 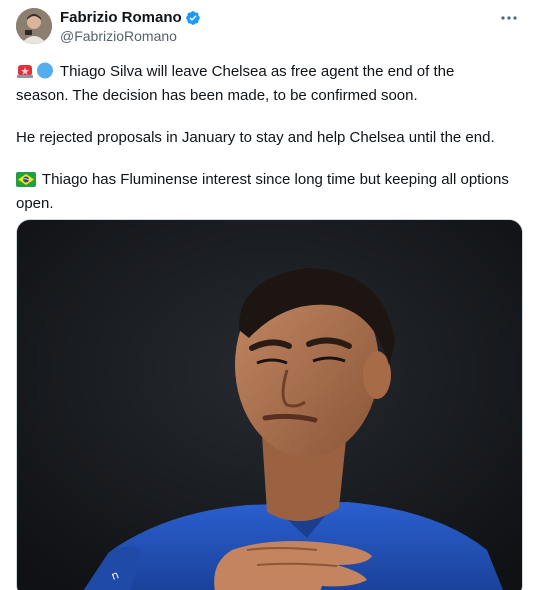 What do you see at coordinates (34, 26) in the screenshot?
I see `avatar` at bounding box center [34, 26].